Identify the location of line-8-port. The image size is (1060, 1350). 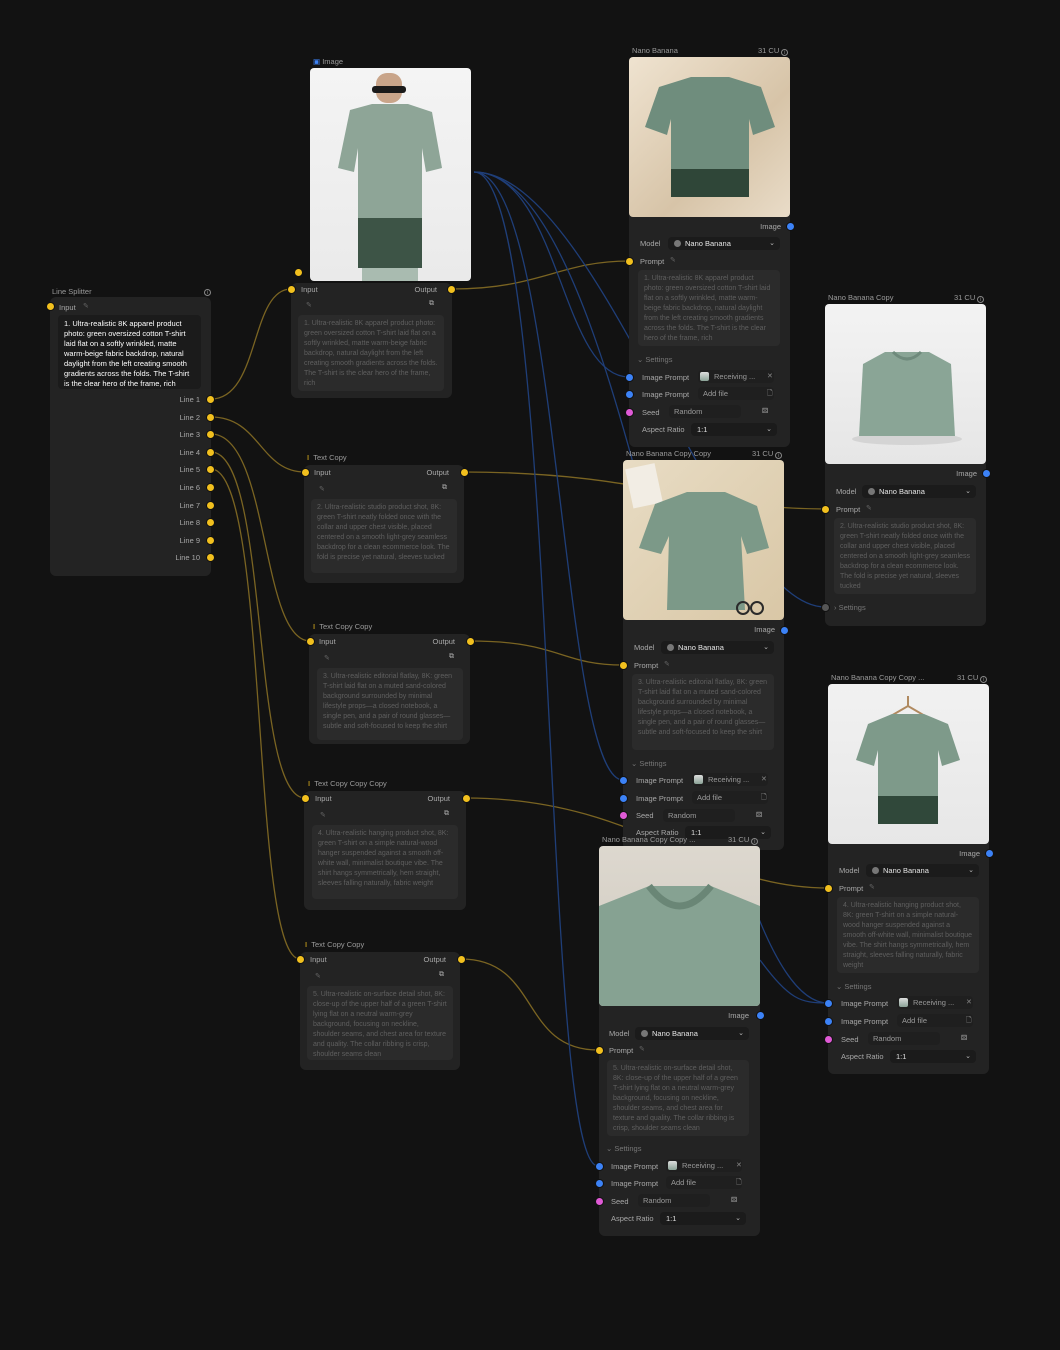
(210, 522).